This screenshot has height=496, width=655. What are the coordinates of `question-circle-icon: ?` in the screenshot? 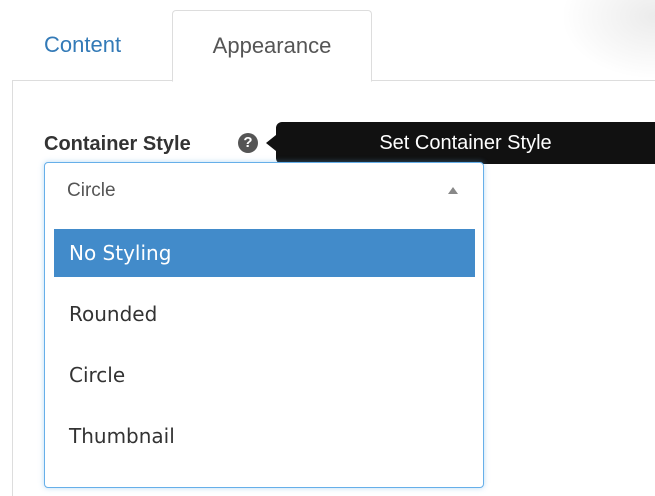 It's located at (248, 143).